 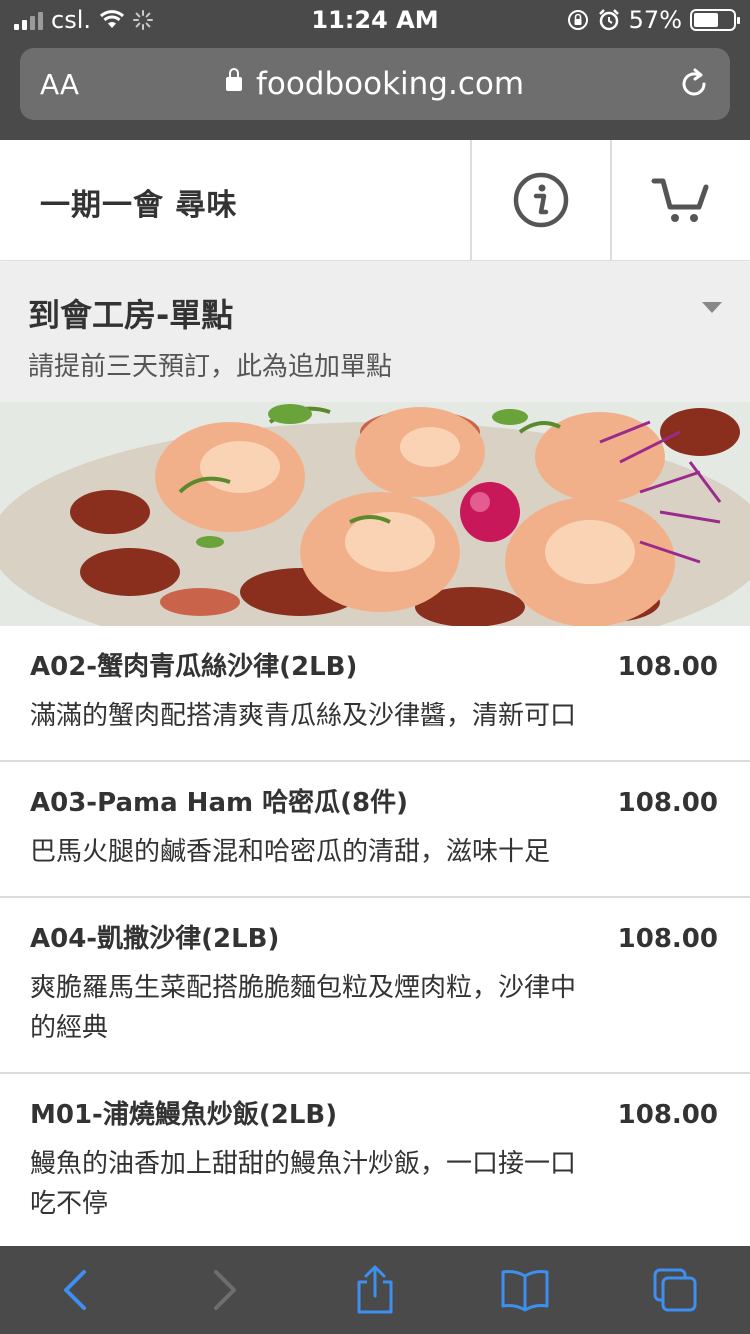 I want to click on lock-icon, so click(x=233, y=79).